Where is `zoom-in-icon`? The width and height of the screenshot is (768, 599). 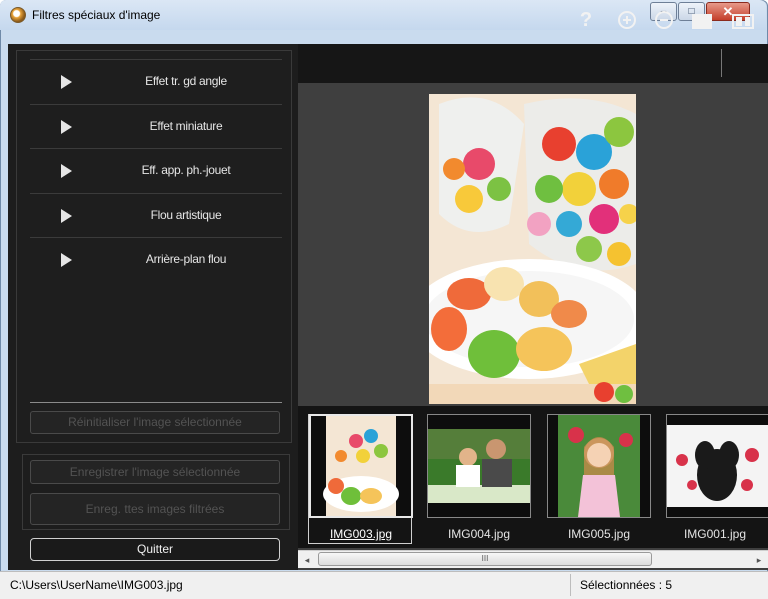 zoom-in-icon is located at coordinates (627, 20).